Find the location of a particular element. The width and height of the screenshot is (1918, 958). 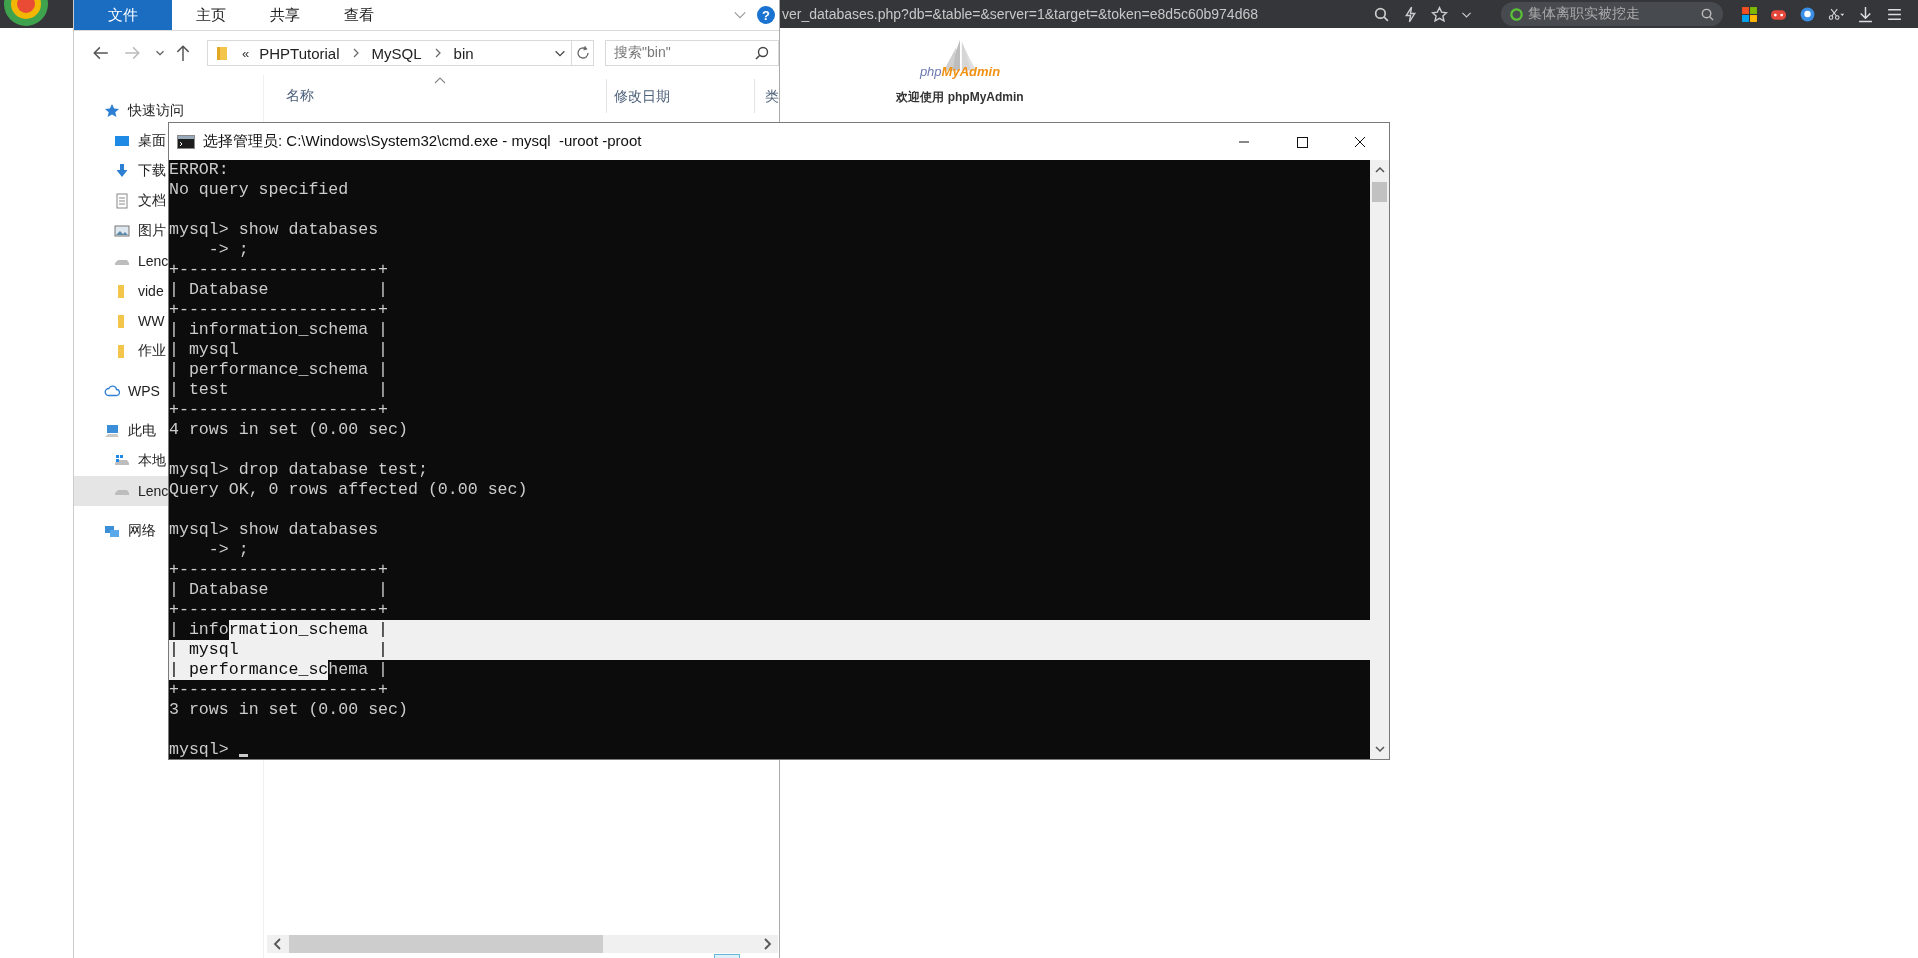

nav-item: 此电 is located at coordinates (115, 431).